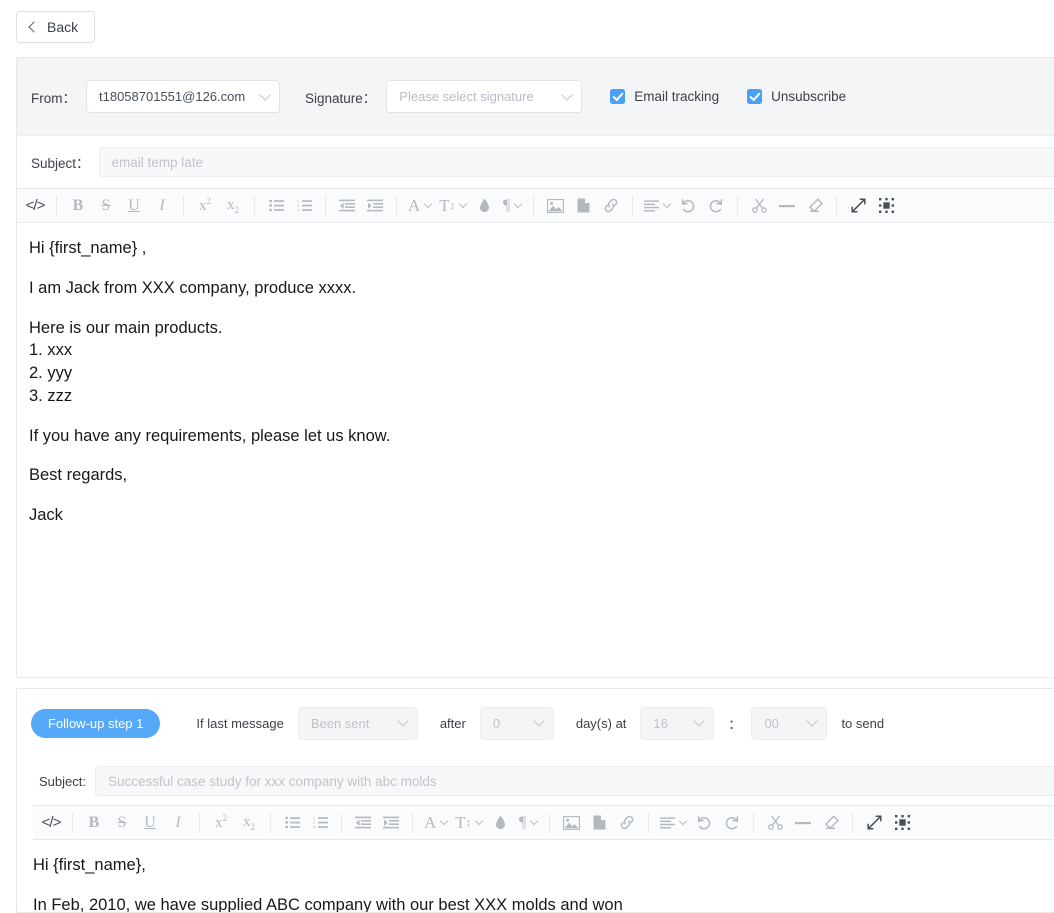 The image size is (1054, 913). Describe the element at coordinates (677, 96) in the screenshot. I see `email-tracking-label: Email tracking` at that location.